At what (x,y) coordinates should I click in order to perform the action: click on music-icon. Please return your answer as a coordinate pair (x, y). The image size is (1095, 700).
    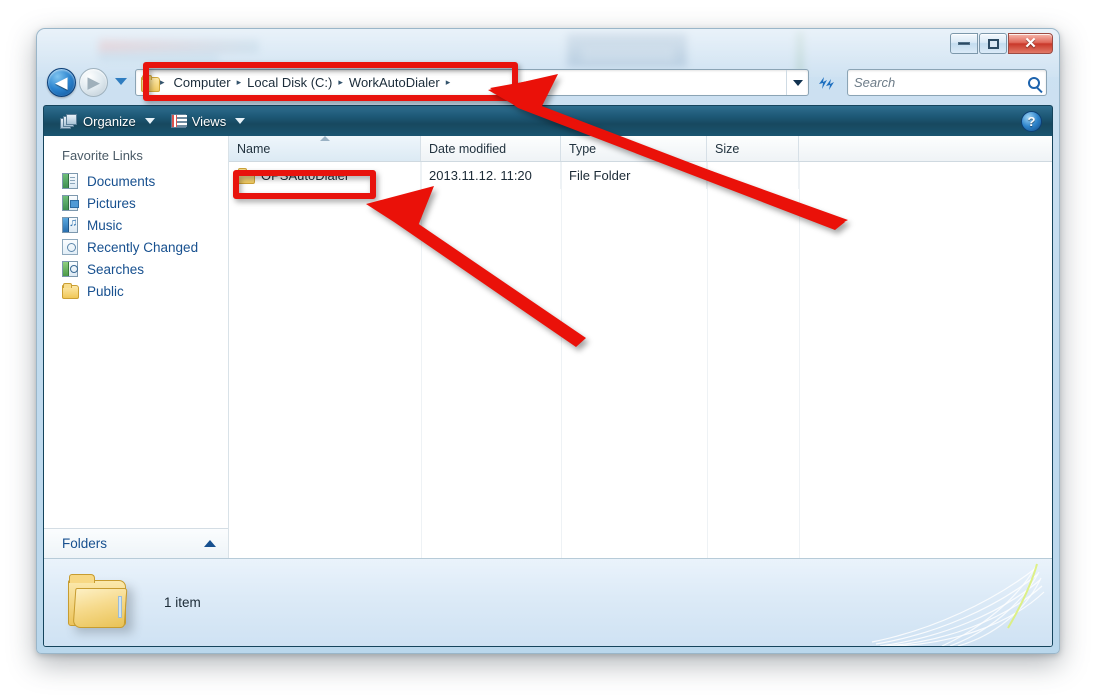
    Looking at the image, I should click on (70, 225).